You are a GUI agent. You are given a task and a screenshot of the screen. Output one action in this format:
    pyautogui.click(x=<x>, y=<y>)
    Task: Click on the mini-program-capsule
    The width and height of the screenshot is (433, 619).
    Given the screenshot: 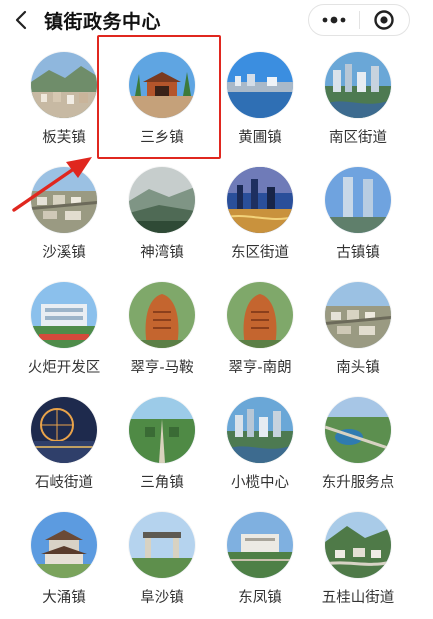 What is the action you would take?
    pyautogui.click(x=359, y=20)
    